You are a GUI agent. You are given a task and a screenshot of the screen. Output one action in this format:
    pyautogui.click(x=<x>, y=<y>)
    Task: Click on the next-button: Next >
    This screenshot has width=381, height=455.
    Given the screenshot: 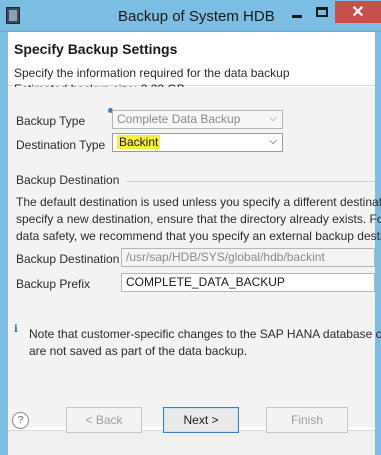 What is the action you would take?
    pyautogui.click(x=201, y=420)
    